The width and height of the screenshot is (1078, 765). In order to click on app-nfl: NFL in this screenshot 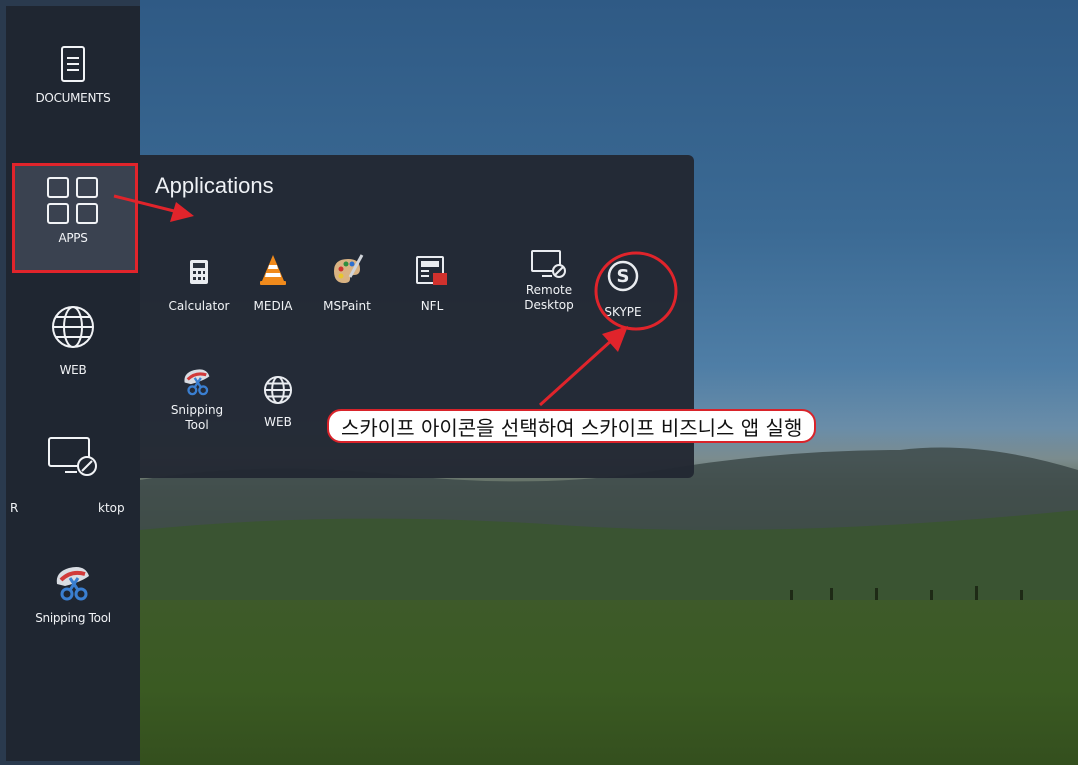, I will do `click(432, 284)`.